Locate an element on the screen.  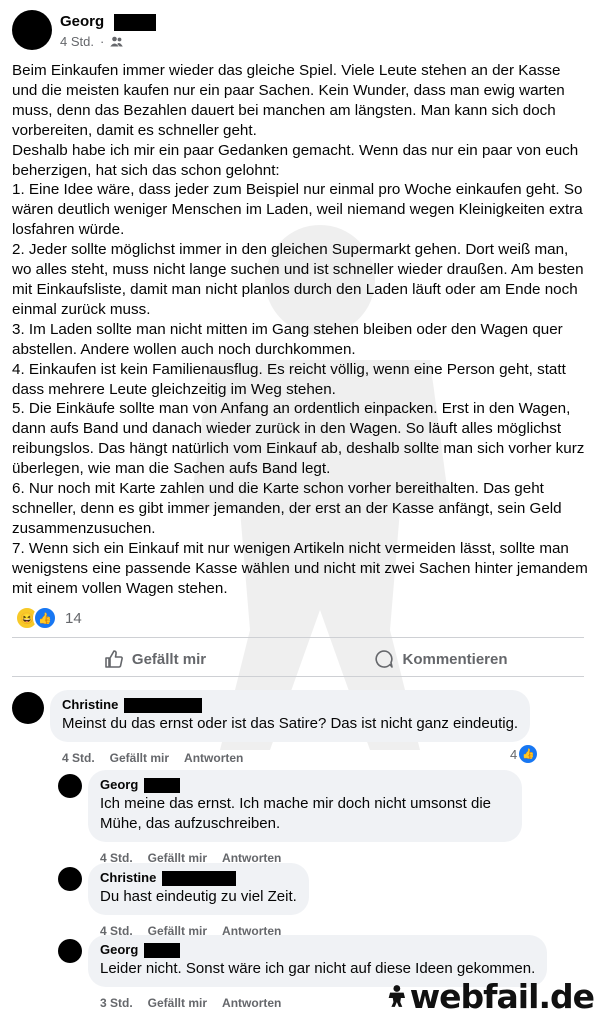
like-button: Gefällt mir is located at coordinates (155, 659).